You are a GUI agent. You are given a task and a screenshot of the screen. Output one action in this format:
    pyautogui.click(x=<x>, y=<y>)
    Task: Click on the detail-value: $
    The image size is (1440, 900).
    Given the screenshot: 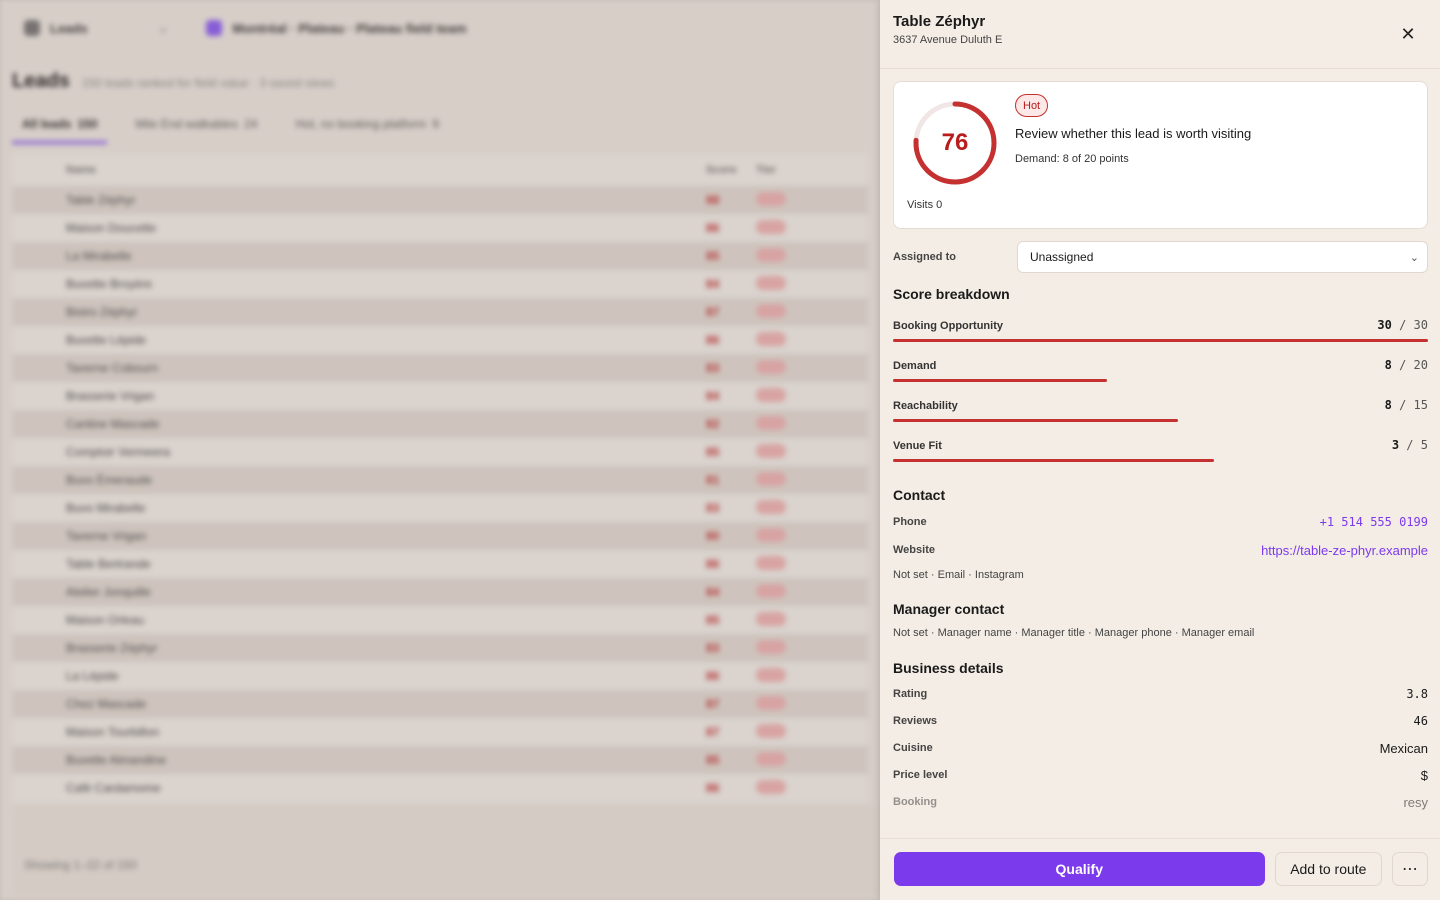 What is the action you would take?
    pyautogui.click(x=1424, y=775)
    